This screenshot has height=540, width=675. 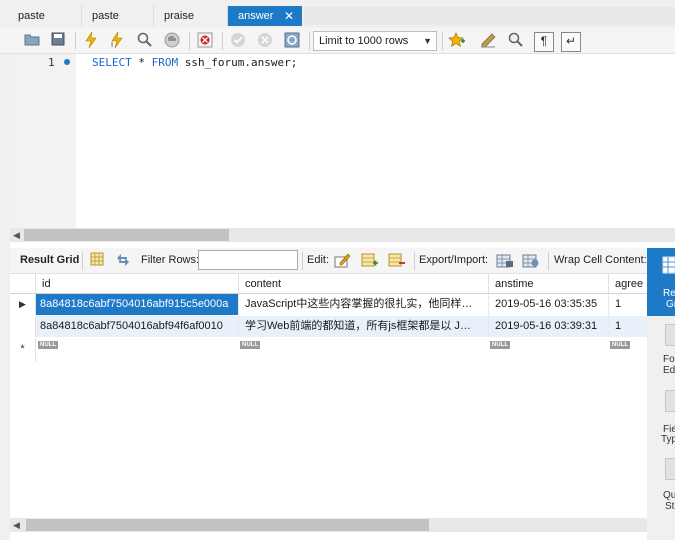 I want to click on stop-icon, so click(x=172, y=41).